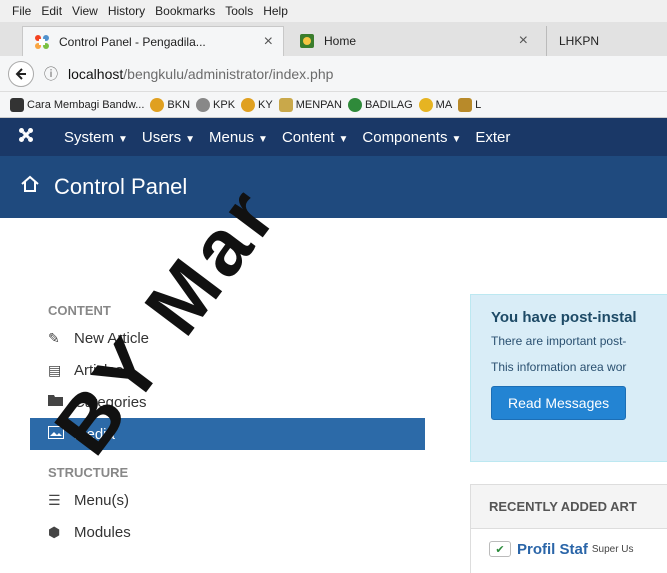 The height and width of the screenshot is (573, 667). What do you see at coordinates (492, 137) in the screenshot?
I see `nav-extensions: Exter` at bounding box center [492, 137].